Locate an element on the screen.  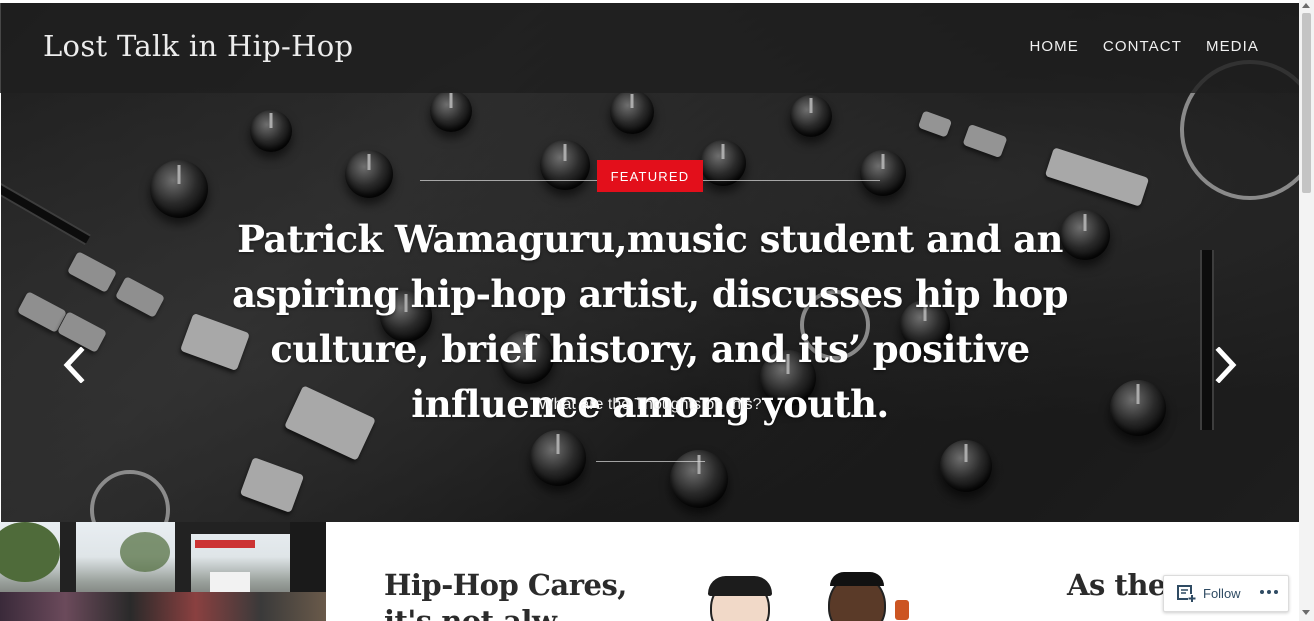
follow-reader-icon is located at coordinates (1186, 593).